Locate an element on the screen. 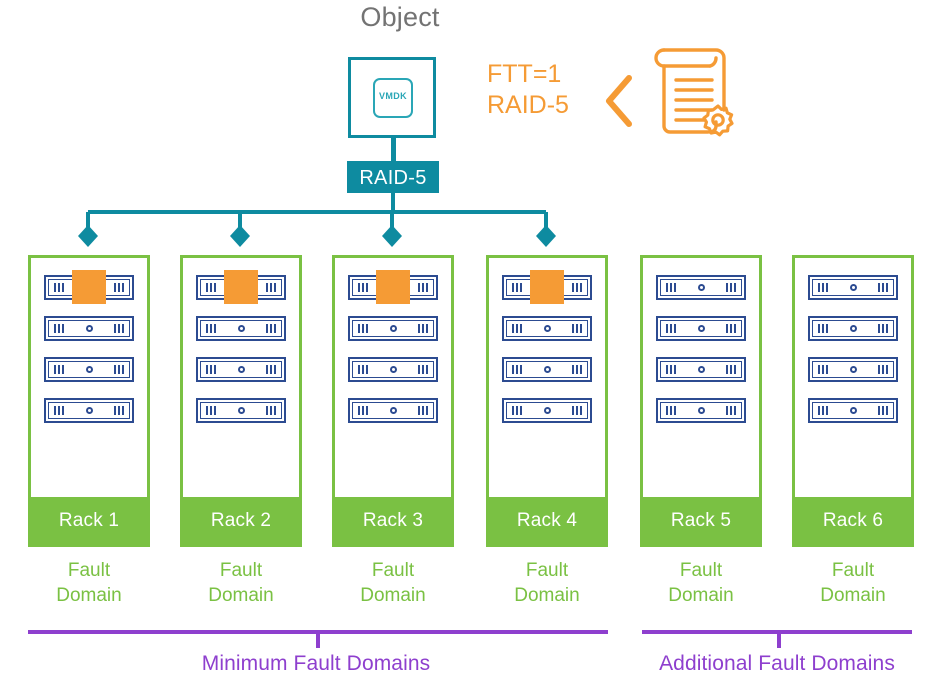  chevron-left-icon is located at coordinates (619, 101).